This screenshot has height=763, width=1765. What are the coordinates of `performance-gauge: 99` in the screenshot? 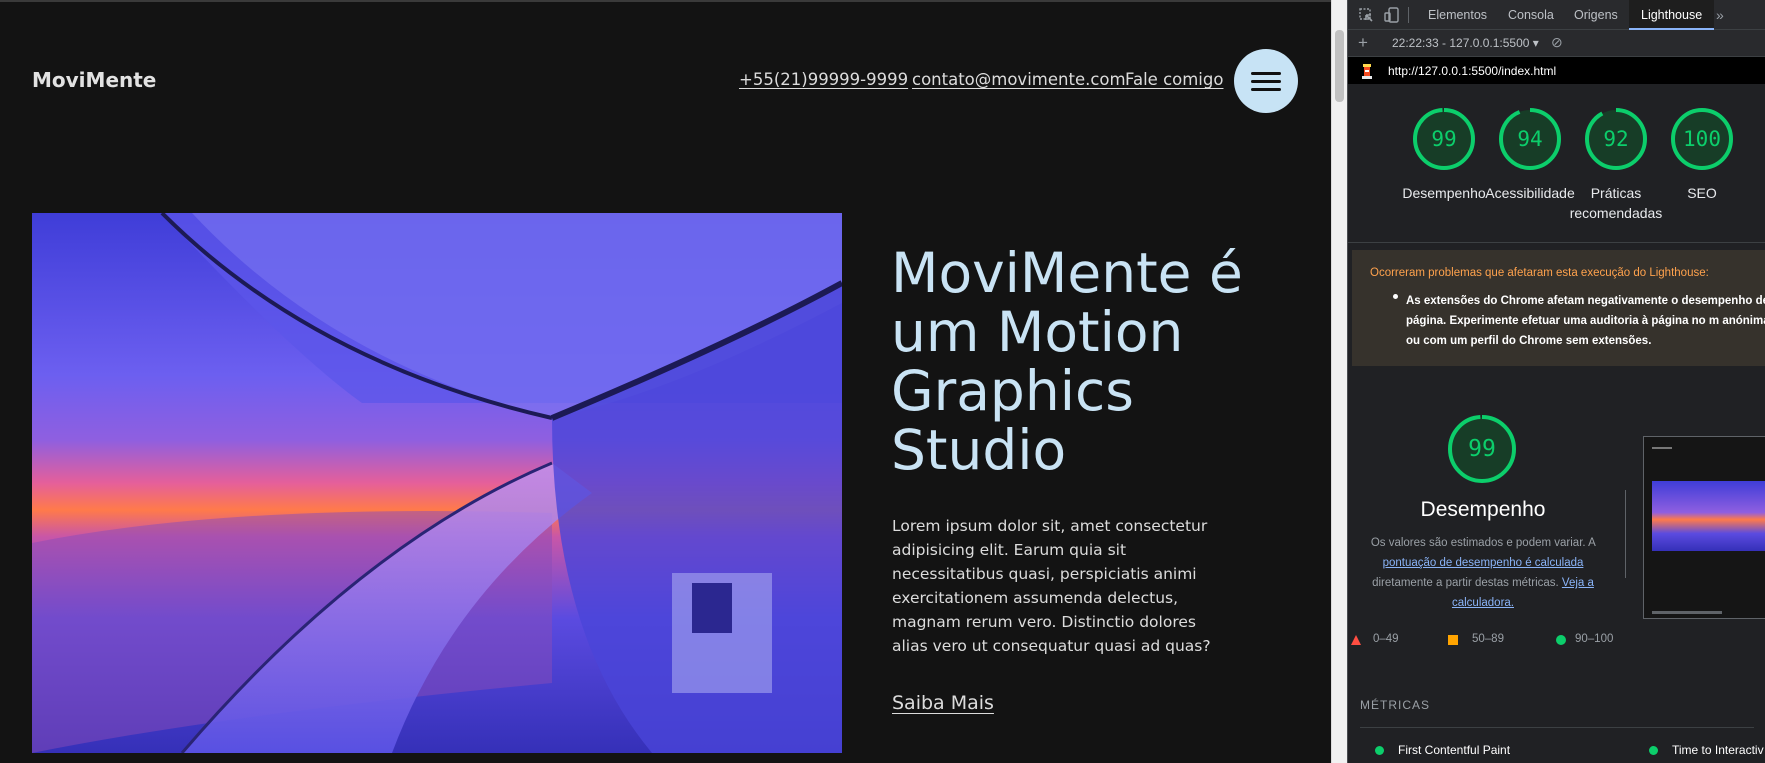 It's located at (1482, 449).